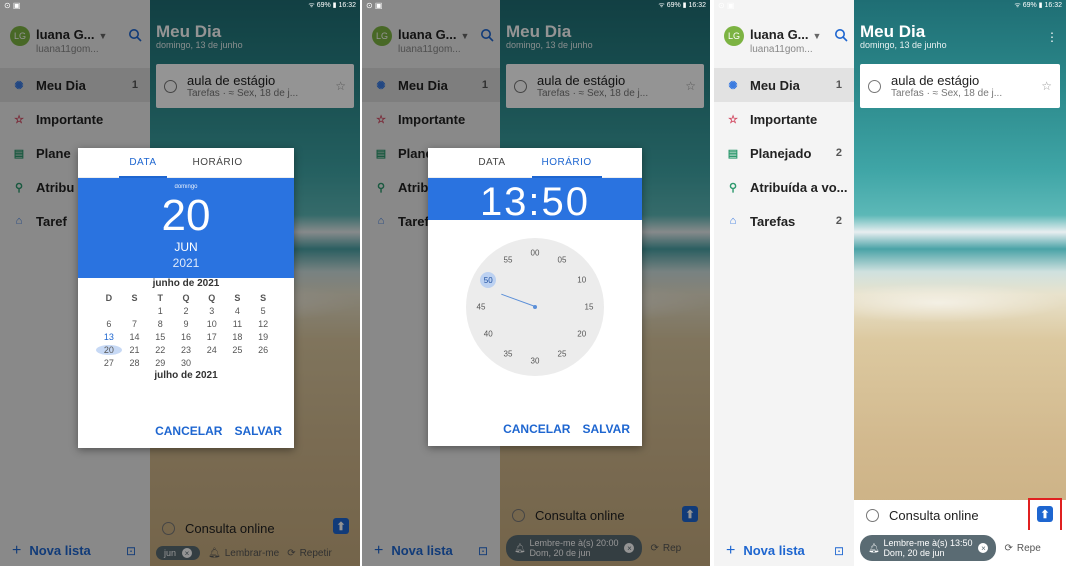 The image size is (1066, 566). I want to click on calendar-day: 26, so click(263, 350).